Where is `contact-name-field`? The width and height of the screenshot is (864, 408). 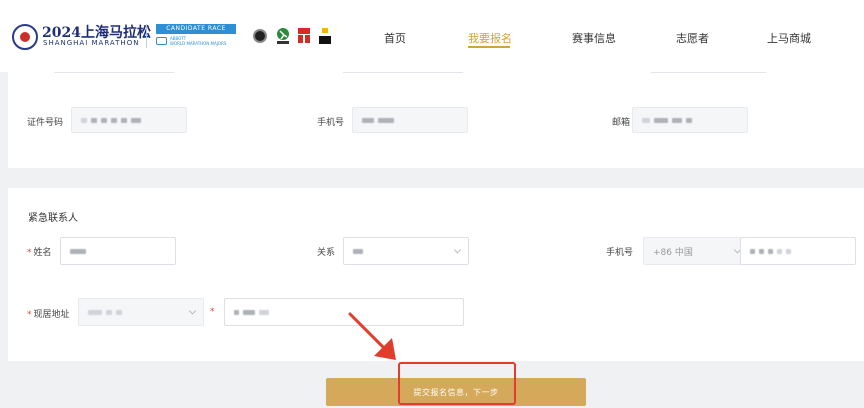 contact-name-field is located at coordinates (118, 251).